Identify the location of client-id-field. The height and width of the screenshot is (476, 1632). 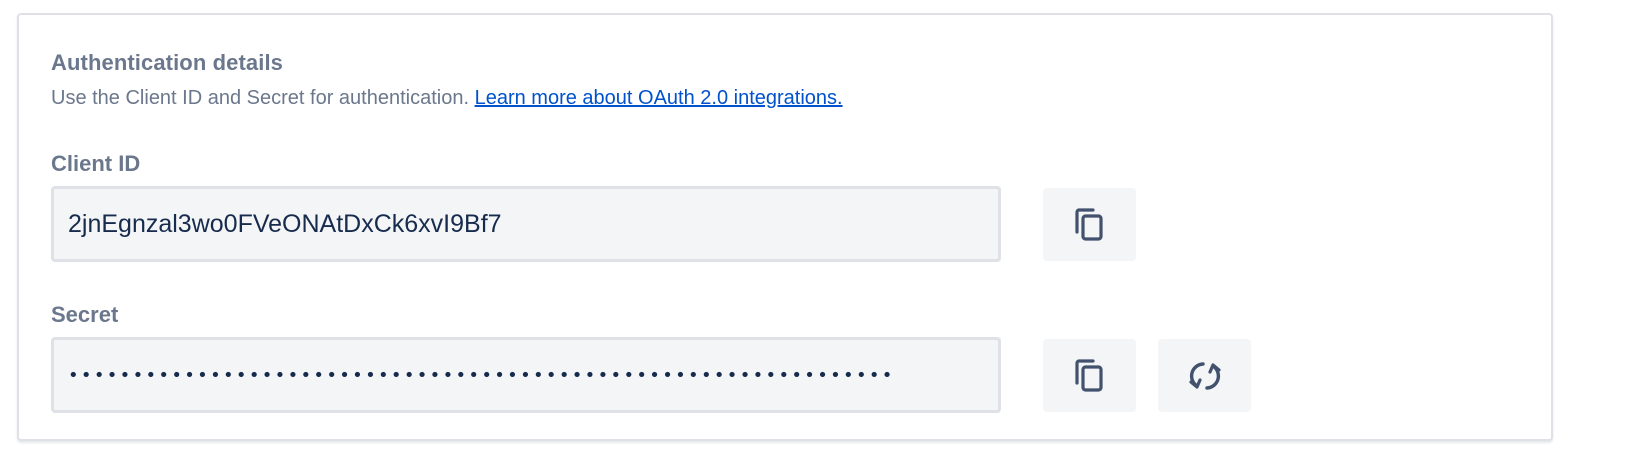
(526, 224).